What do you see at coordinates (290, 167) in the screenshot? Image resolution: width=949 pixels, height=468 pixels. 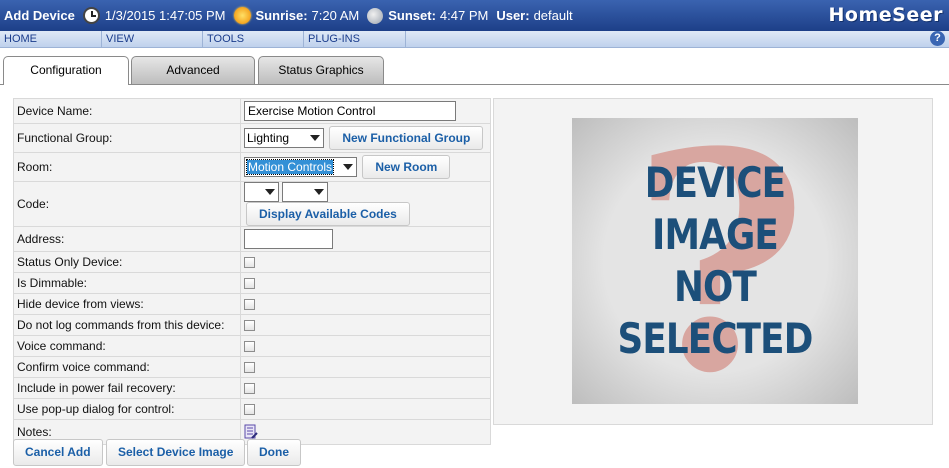 I see `room-value: Motion Controls` at bounding box center [290, 167].